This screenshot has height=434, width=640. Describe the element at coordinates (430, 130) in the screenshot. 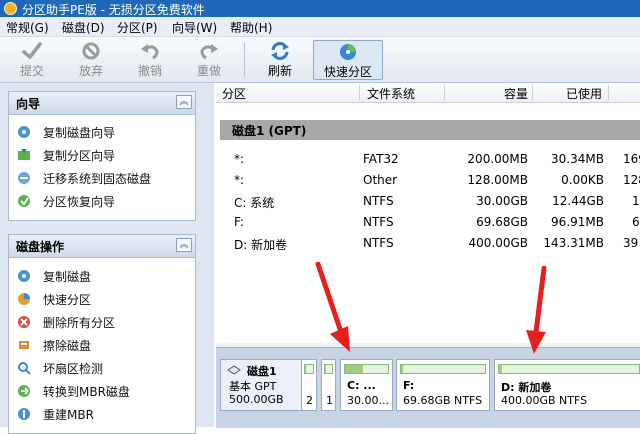

I see `disk-header-row: 磁盘1 (GPT)` at that location.